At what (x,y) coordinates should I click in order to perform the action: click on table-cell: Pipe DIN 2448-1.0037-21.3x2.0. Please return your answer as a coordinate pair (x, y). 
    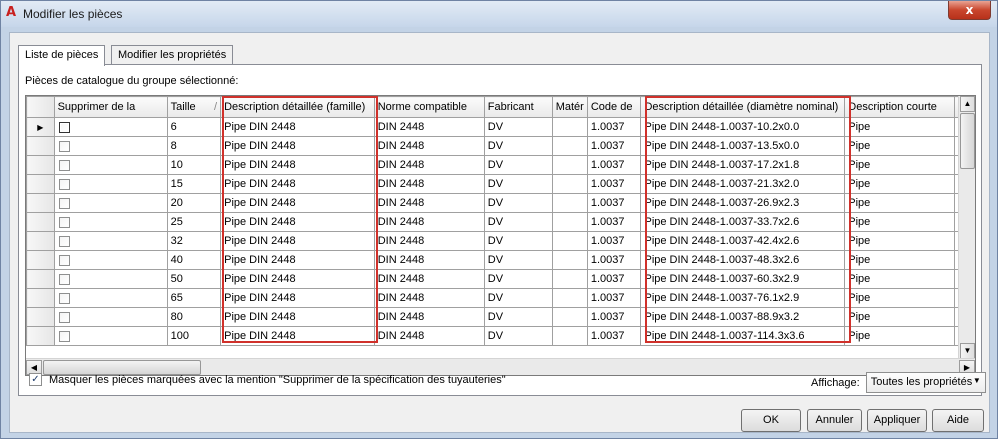
    Looking at the image, I should click on (743, 184).